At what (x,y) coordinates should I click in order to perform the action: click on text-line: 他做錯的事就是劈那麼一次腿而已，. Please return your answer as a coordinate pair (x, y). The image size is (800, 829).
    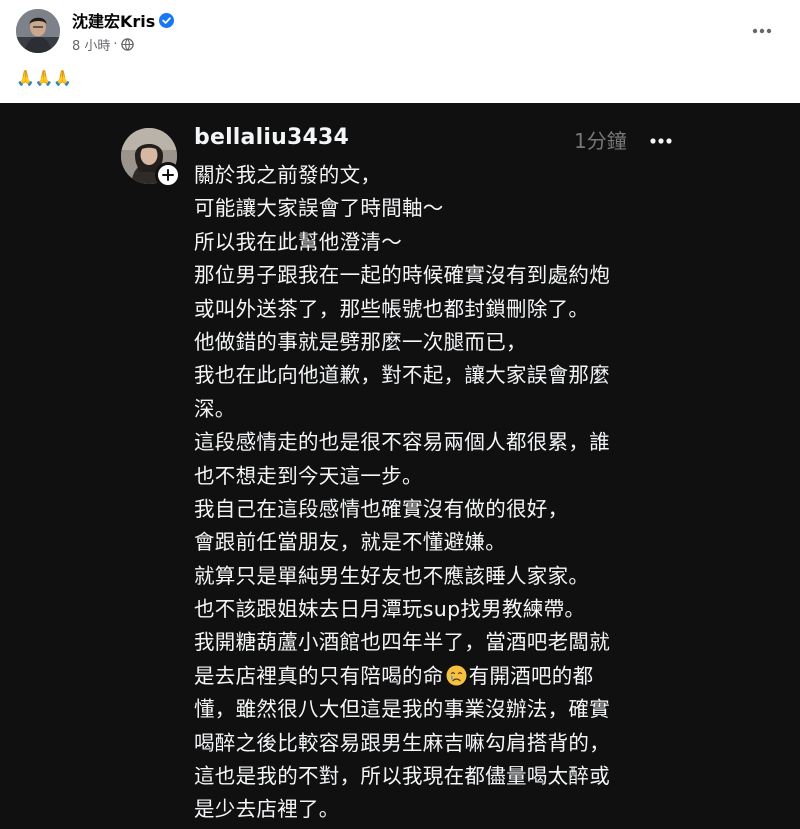
    Looking at the image, I should click on (360, 341).